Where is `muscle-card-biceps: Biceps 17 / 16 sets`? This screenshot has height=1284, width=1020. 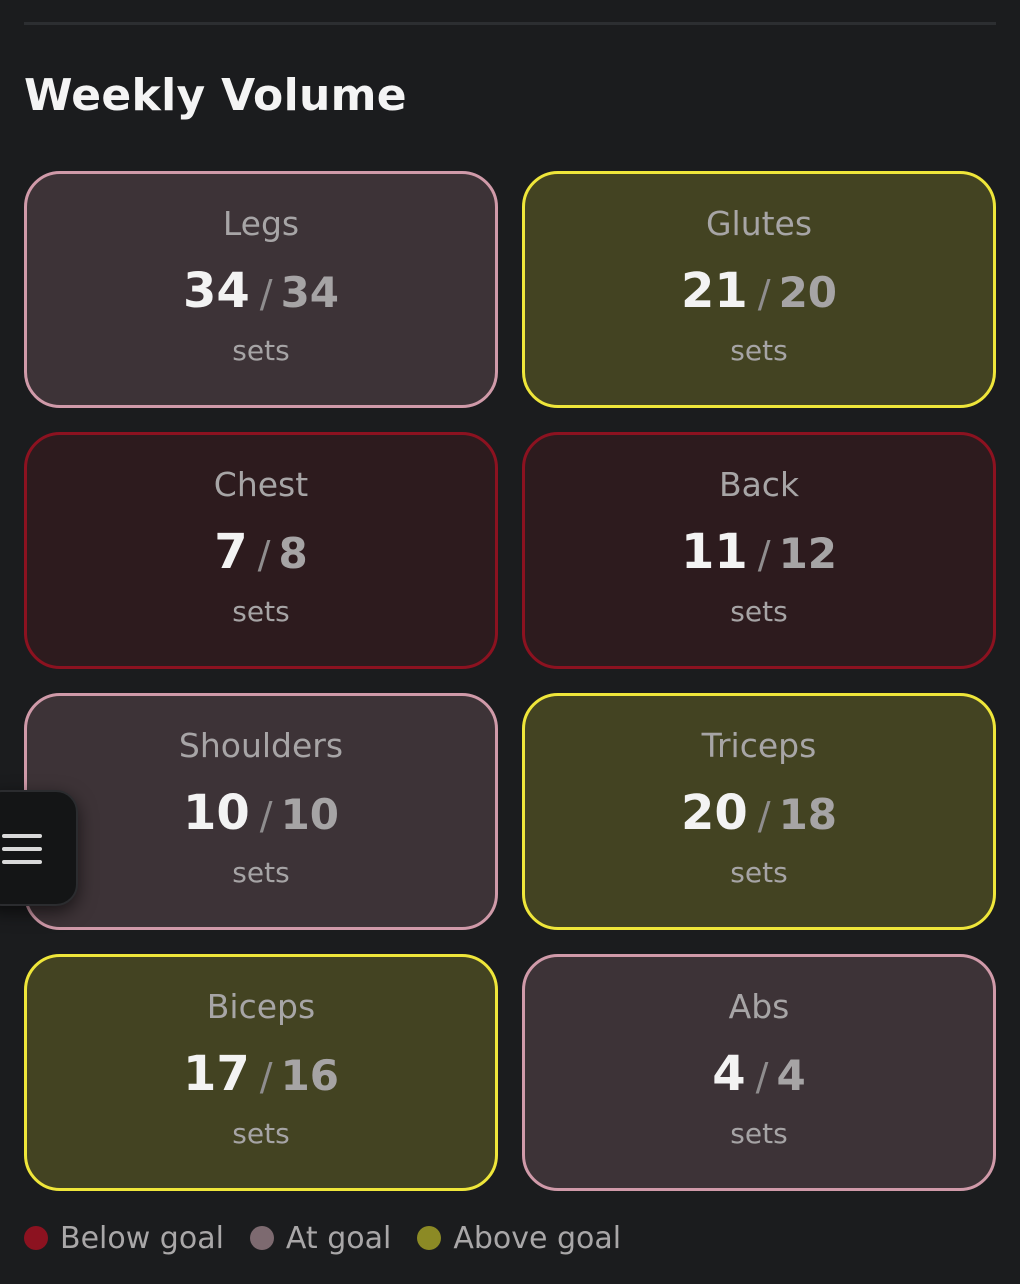 muscle-card-biceps: Biceps 17 / 16 sets is located at coordinates (261, 1072).